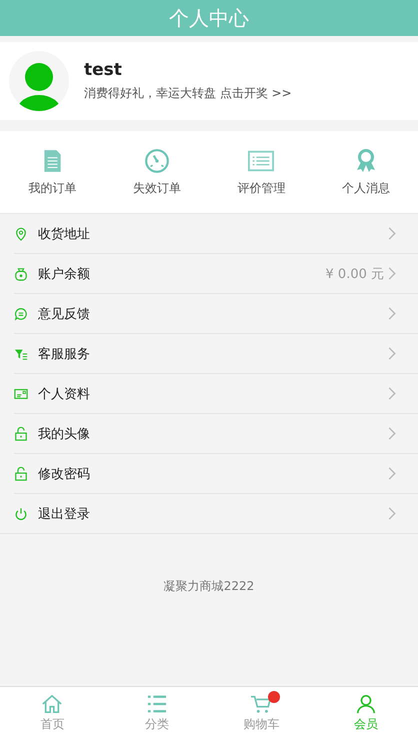  Describe the element at coordinates (64, 354) in the screenshot. I see `menu-label: 客服服务` at that location.